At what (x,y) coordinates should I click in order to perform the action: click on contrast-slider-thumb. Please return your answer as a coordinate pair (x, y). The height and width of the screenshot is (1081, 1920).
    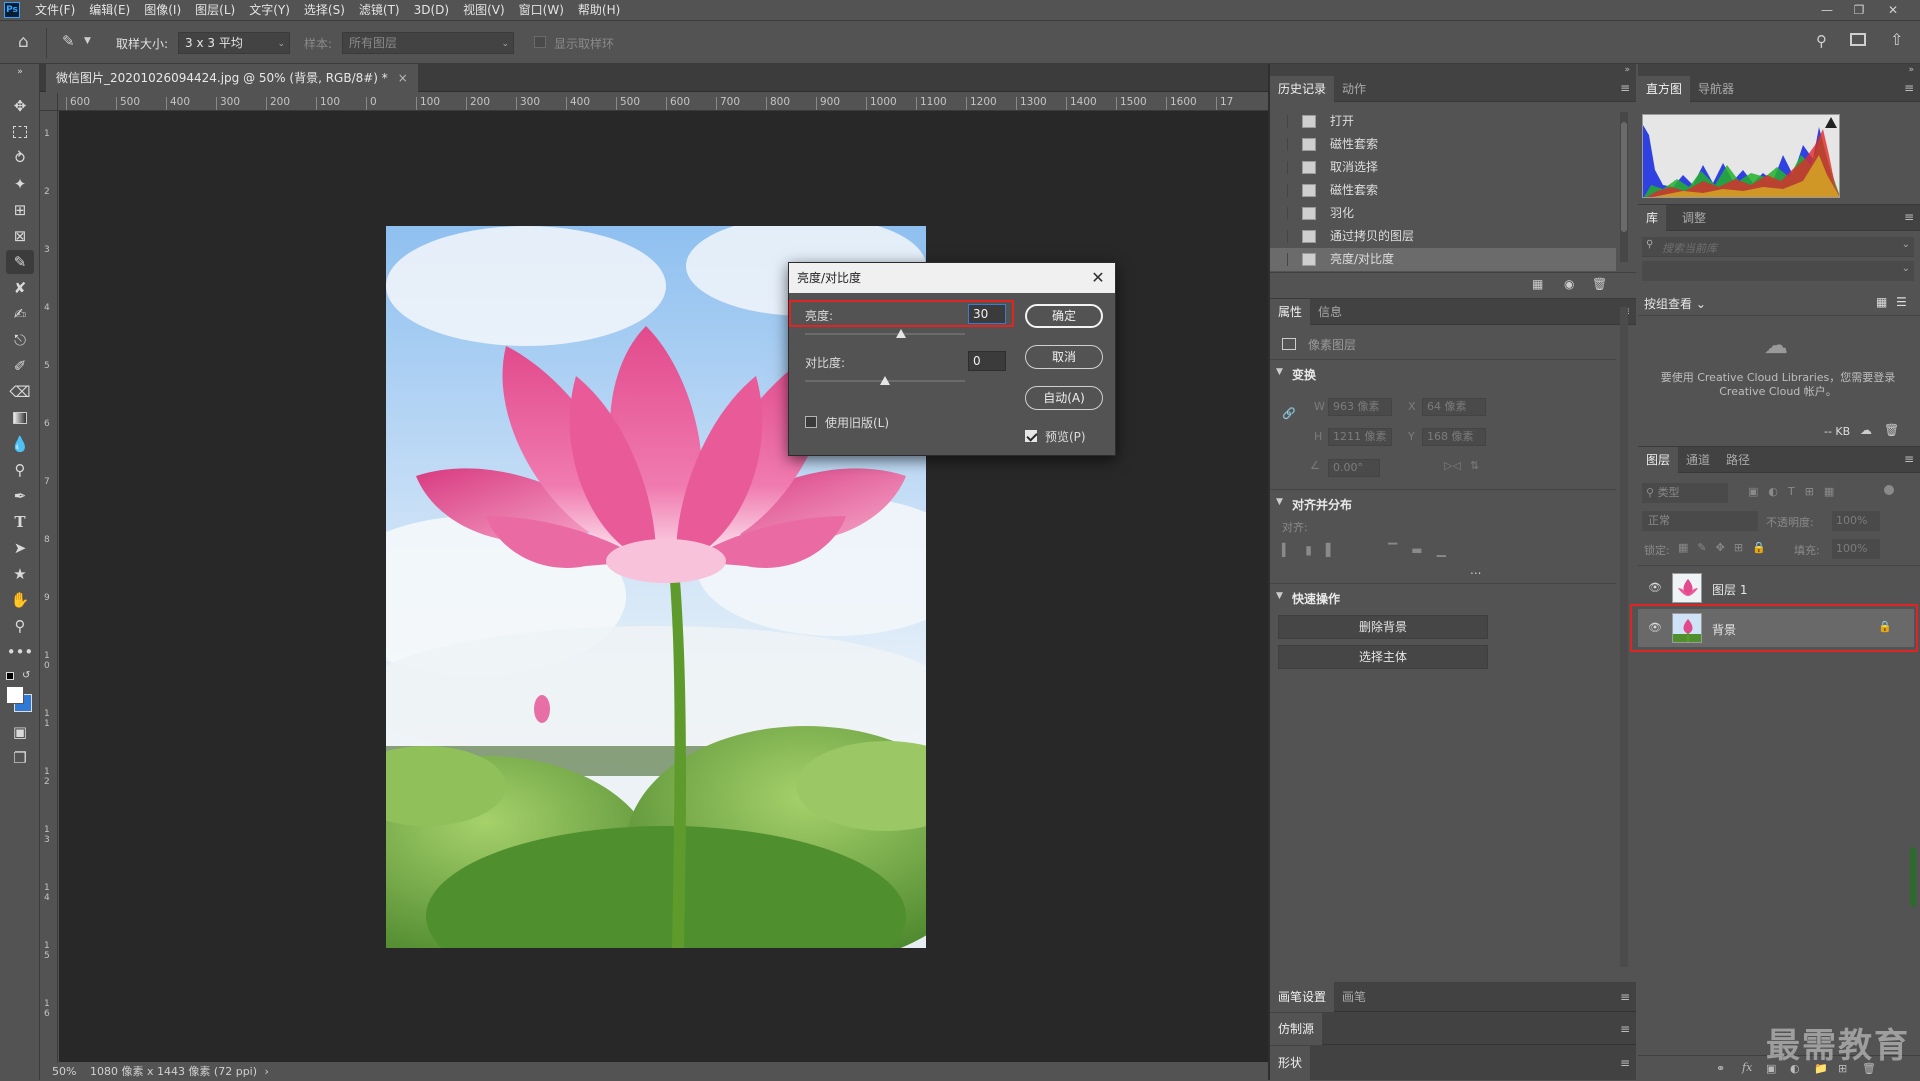
    Looking at the image, I should click on (885, 380).